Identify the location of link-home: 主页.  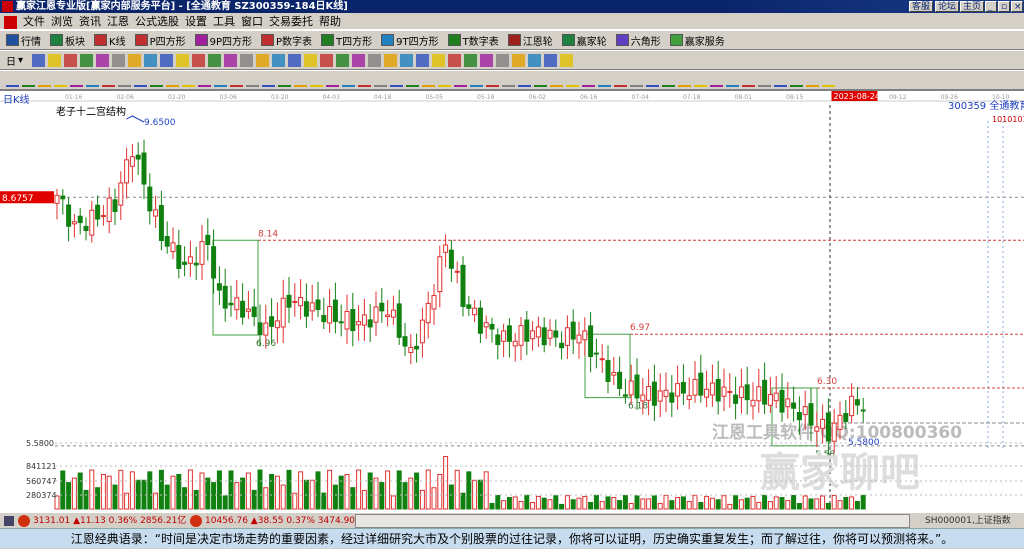
(972, 6).